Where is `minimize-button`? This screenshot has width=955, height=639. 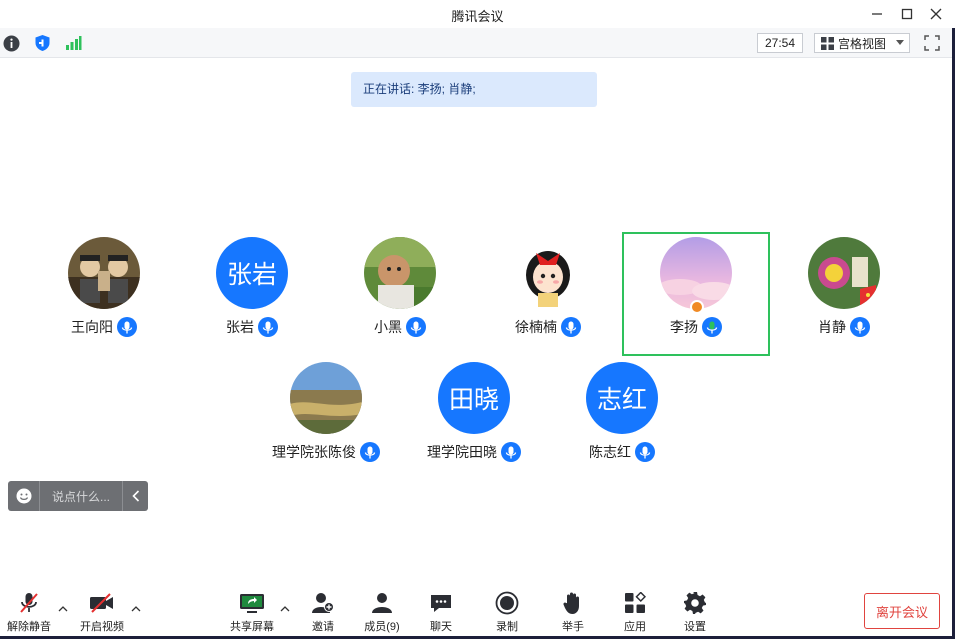 minimize-button is located at coordinates (877, 14).